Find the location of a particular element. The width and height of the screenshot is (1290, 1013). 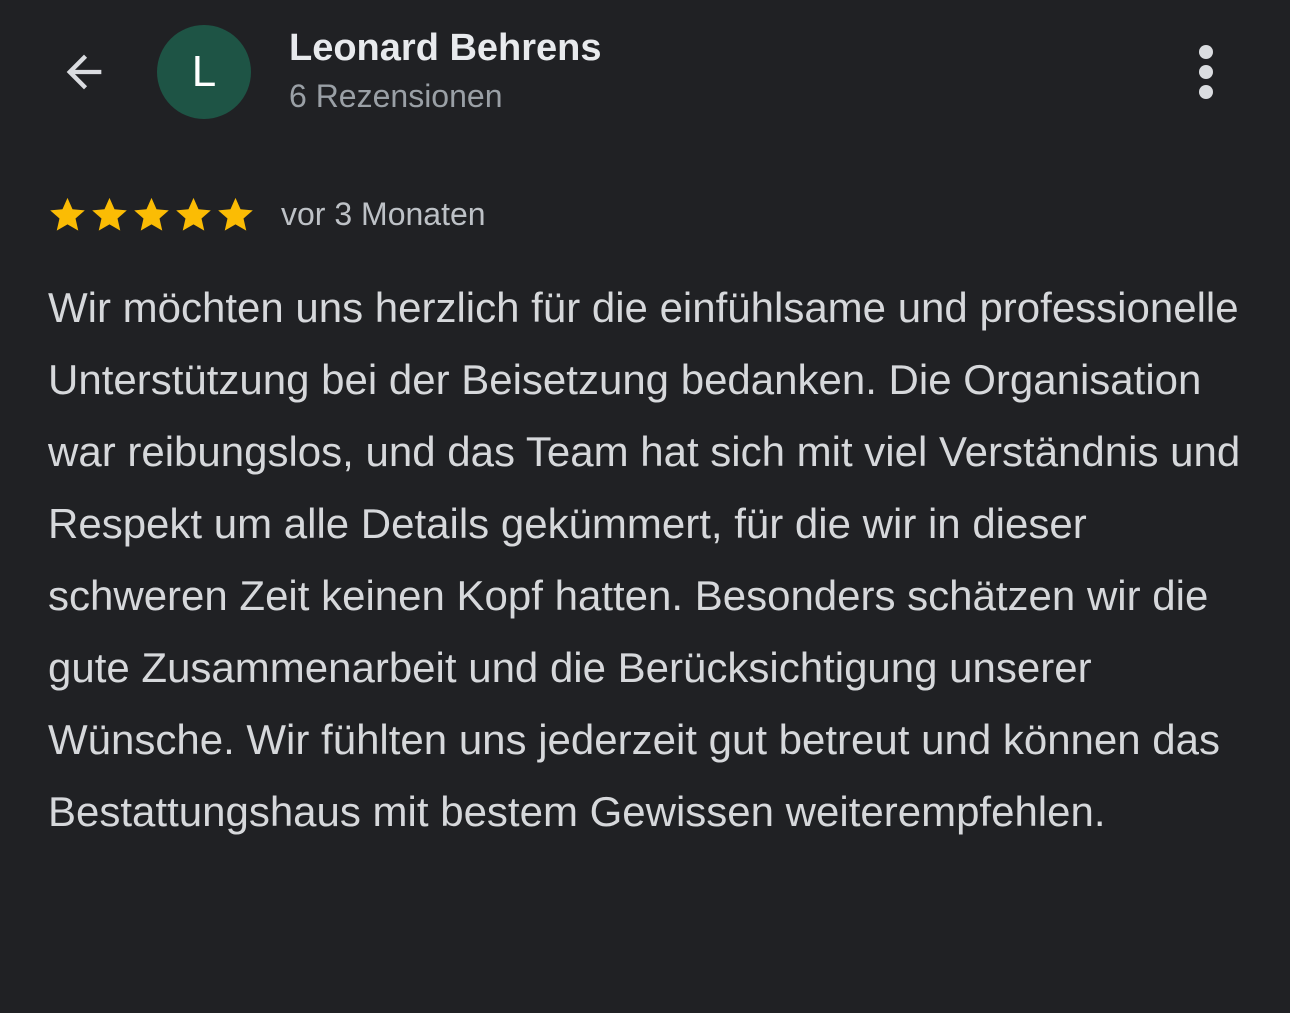

back-button is located at coordinates (84, 72).